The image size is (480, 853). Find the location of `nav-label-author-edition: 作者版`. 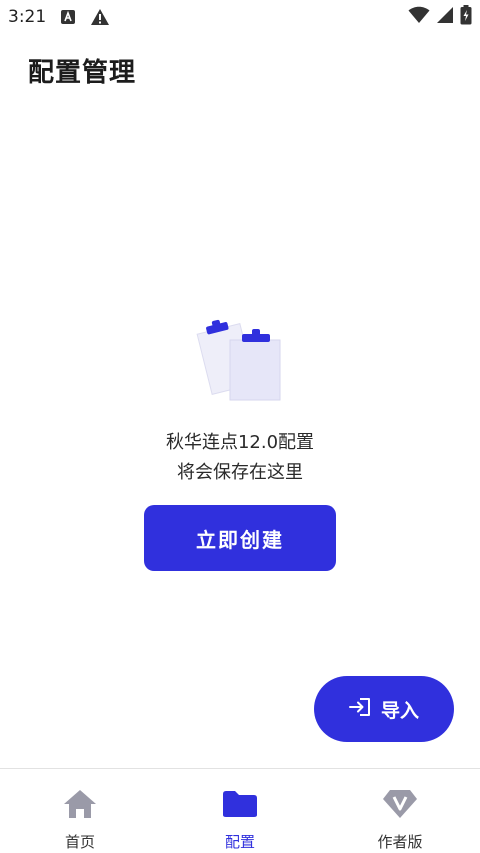

nav-label-author-edition: 作者版 is located at coordinates (400, 842).